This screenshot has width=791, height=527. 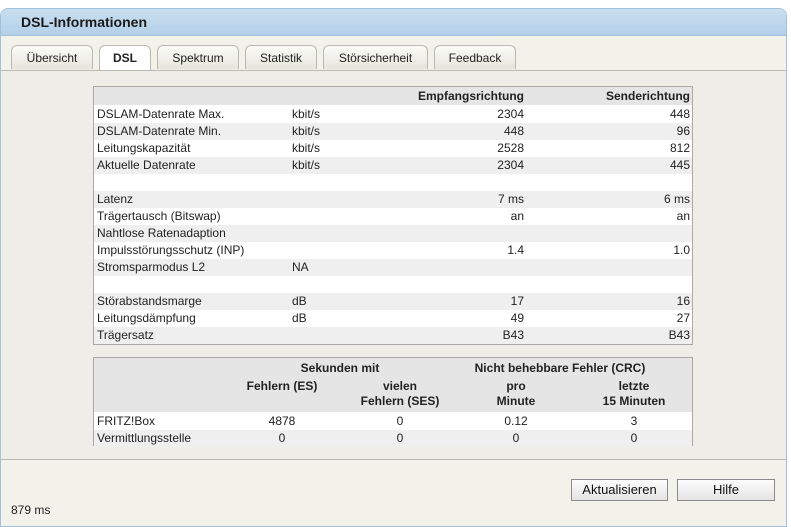 What do you see at coordinates (125, 58) in the screenshot?
I see `tab-dsl: DSL` at bounding box center [125, 58].